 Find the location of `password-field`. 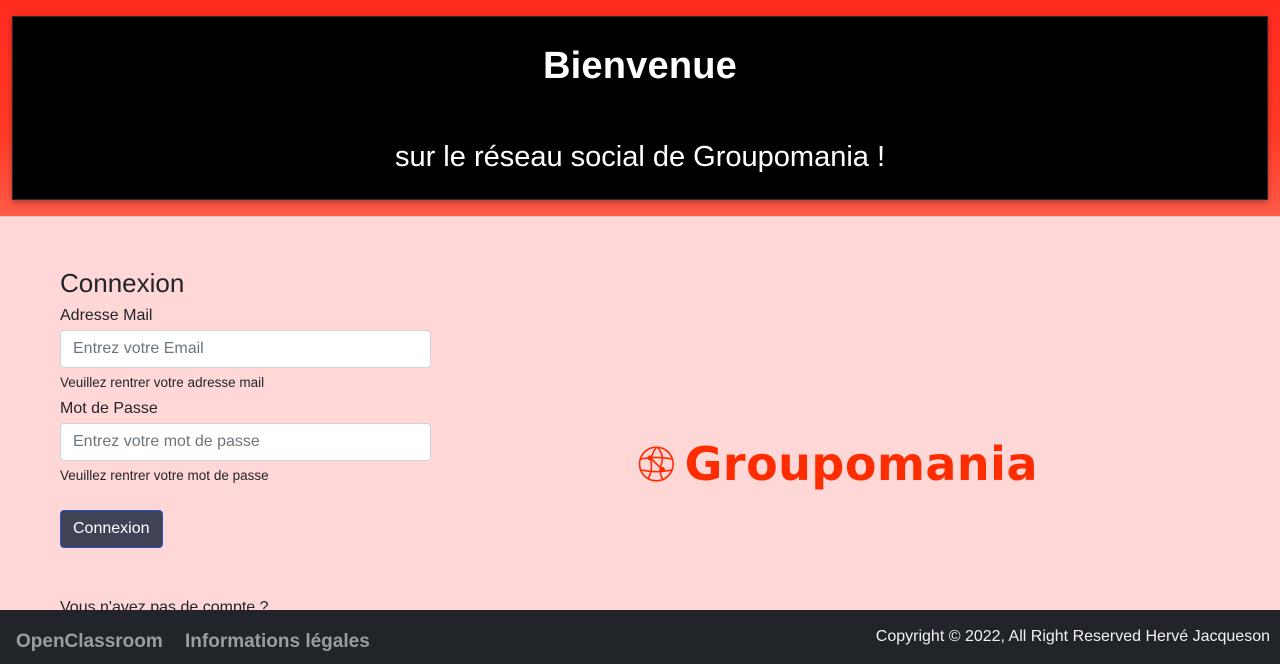

password-field is located at coordinates (245, 442).